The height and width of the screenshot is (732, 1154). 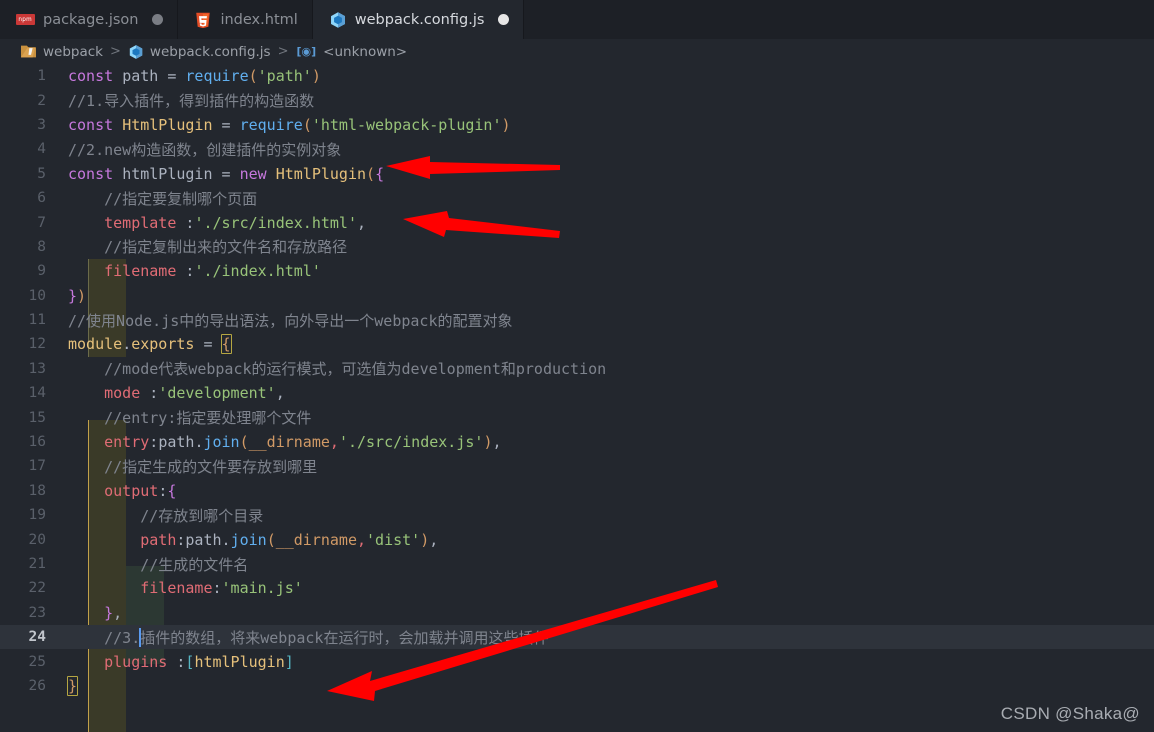 What do you see at coordinates (37, 490) in the screenshot?
I see `line-number: 18` at bounding box center [37, 490].